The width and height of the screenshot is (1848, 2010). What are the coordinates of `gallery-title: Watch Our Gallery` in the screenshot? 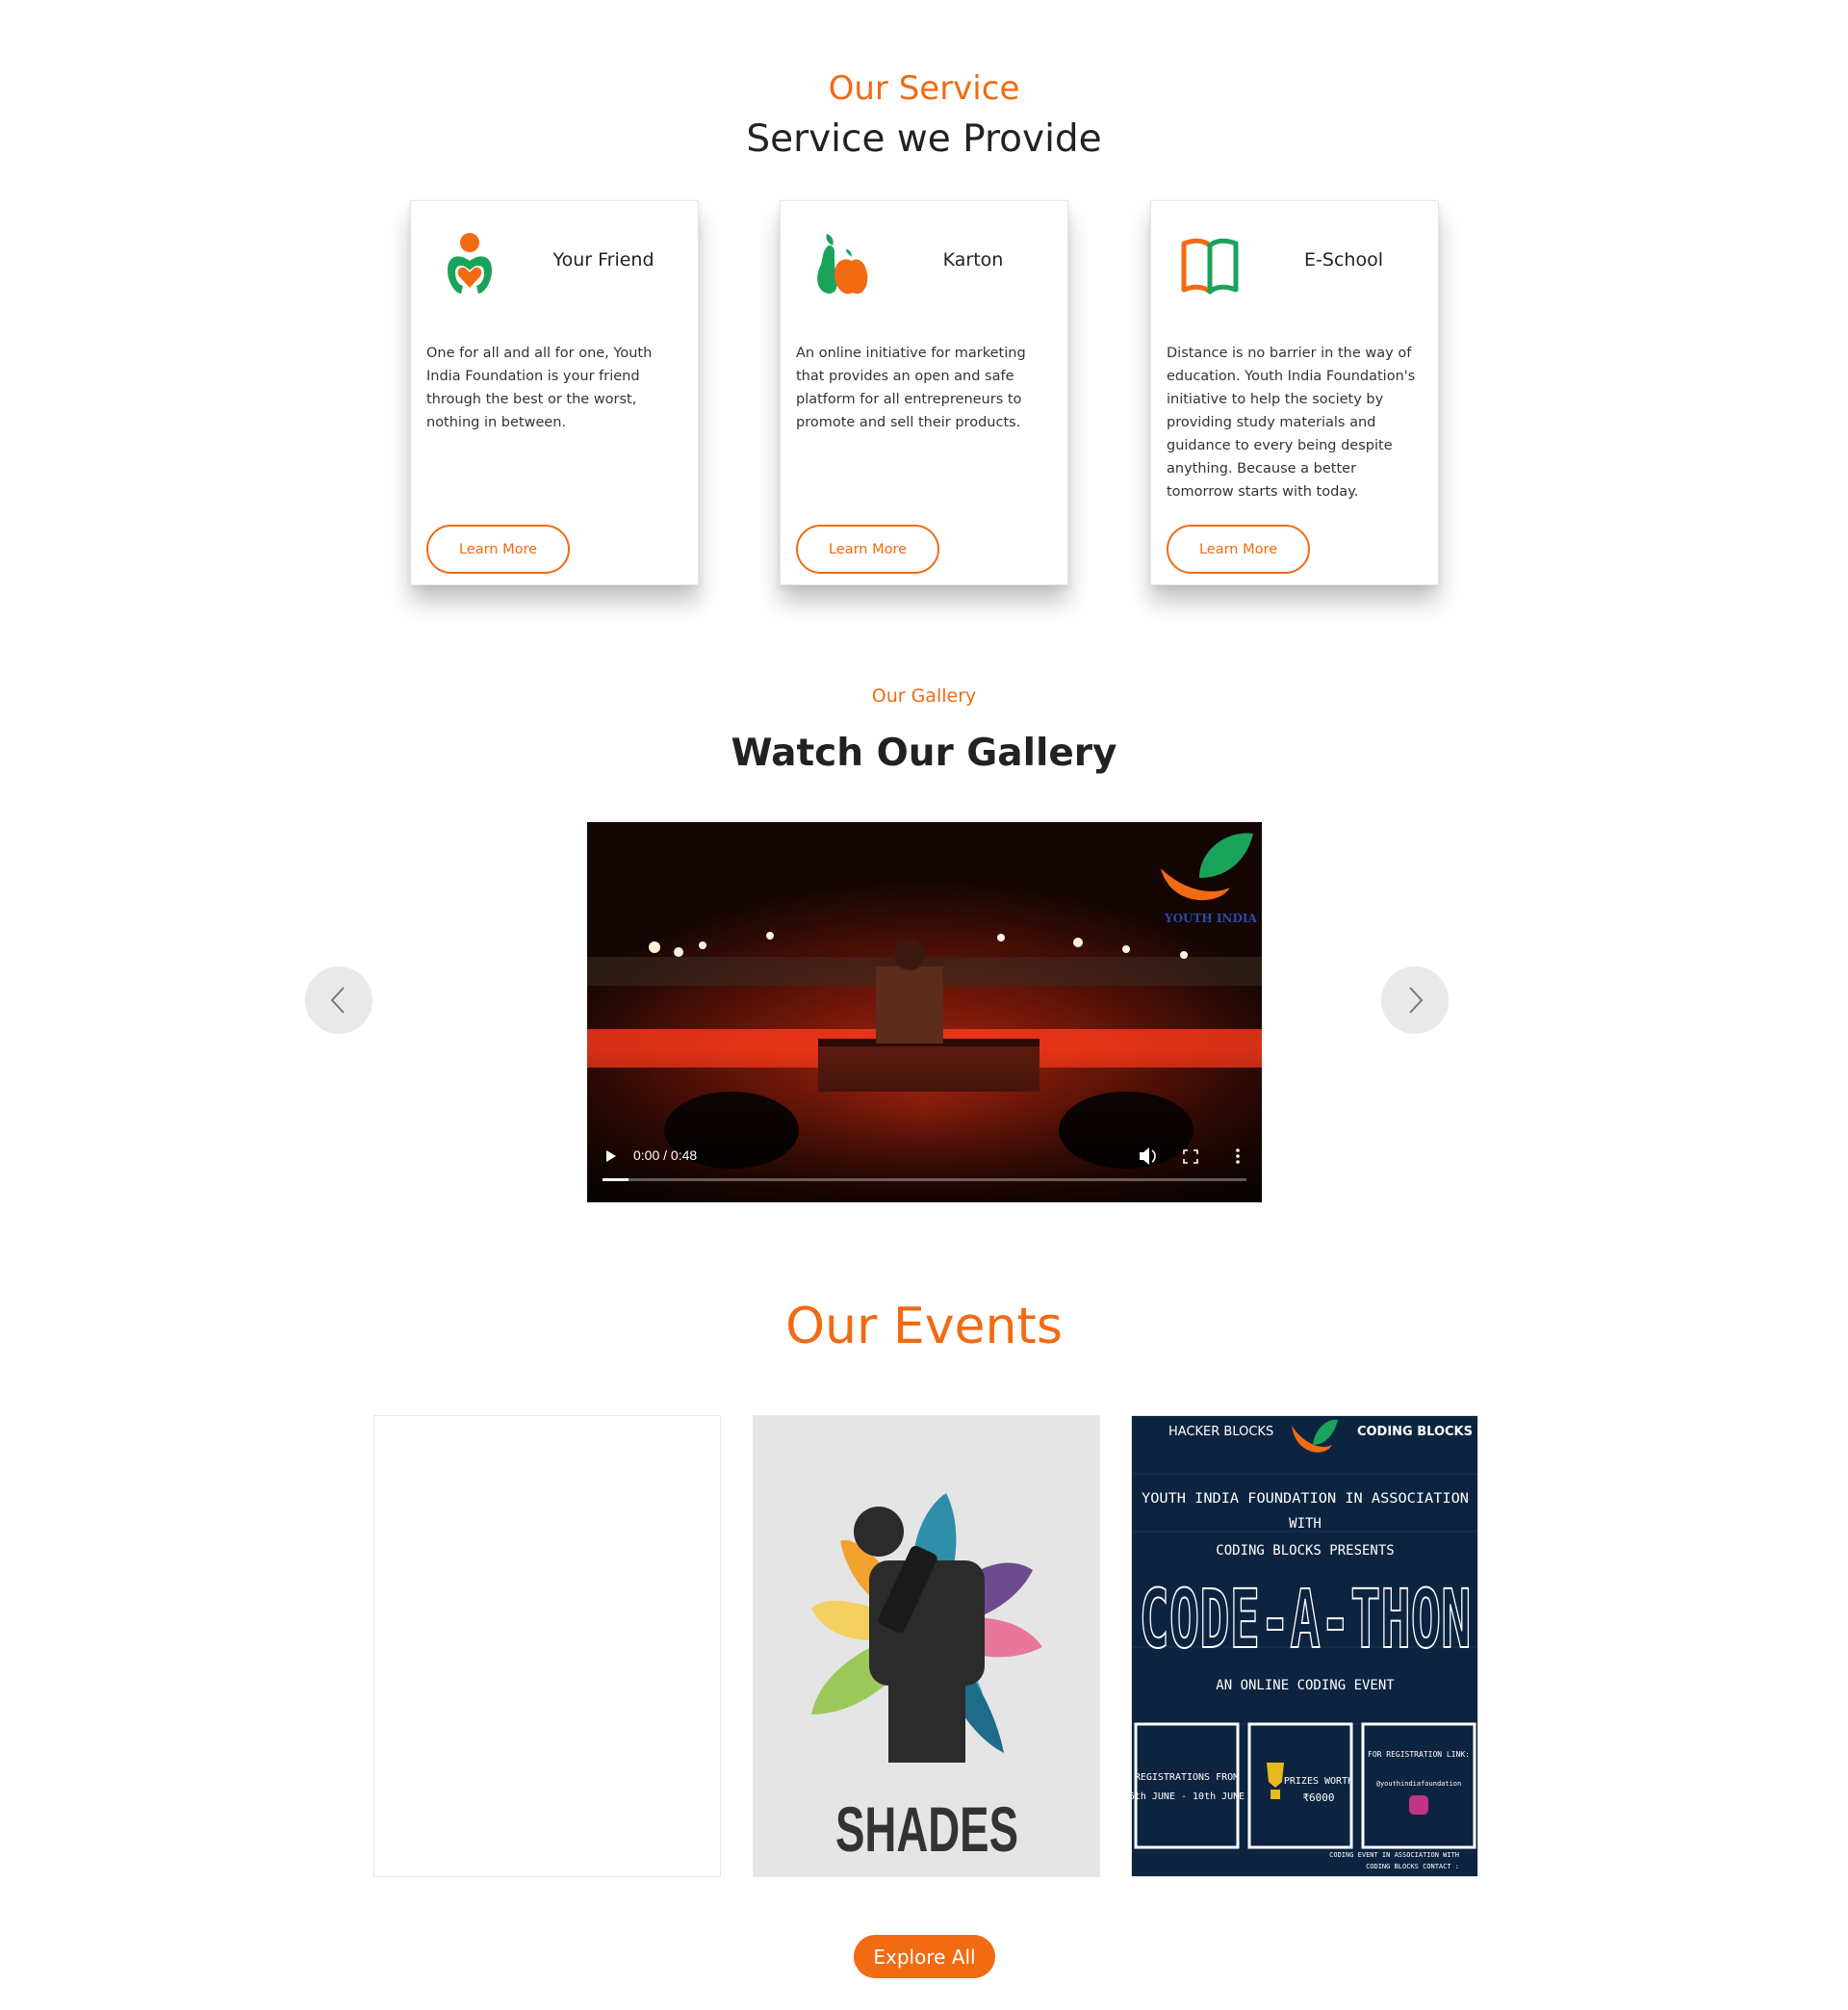 It's located at (924, 754).